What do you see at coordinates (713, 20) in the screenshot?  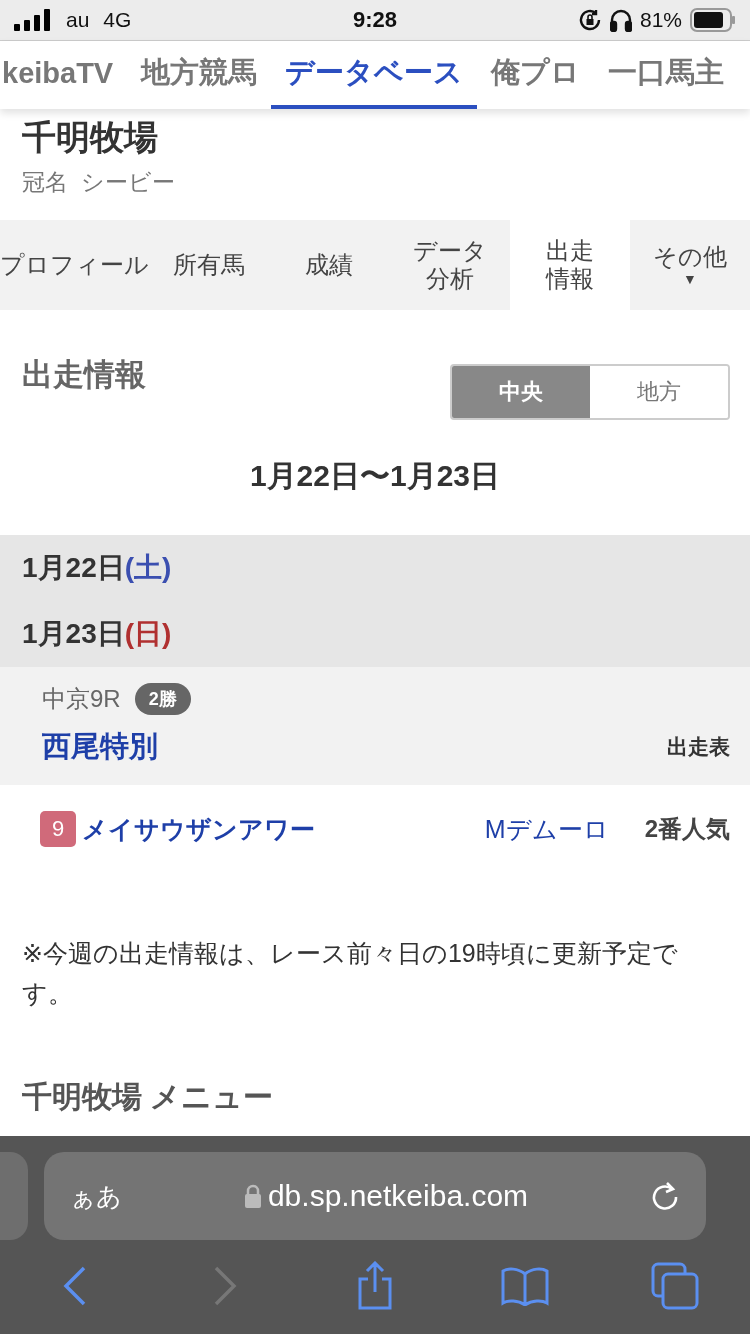 I see `battery-icon` at bounding box center [713, 20].